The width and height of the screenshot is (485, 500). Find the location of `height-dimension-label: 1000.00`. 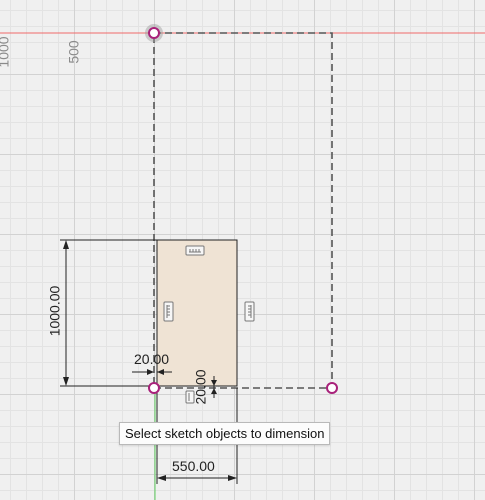

height-dimension-label: 1000.00 is located at coordinates (54, 311).